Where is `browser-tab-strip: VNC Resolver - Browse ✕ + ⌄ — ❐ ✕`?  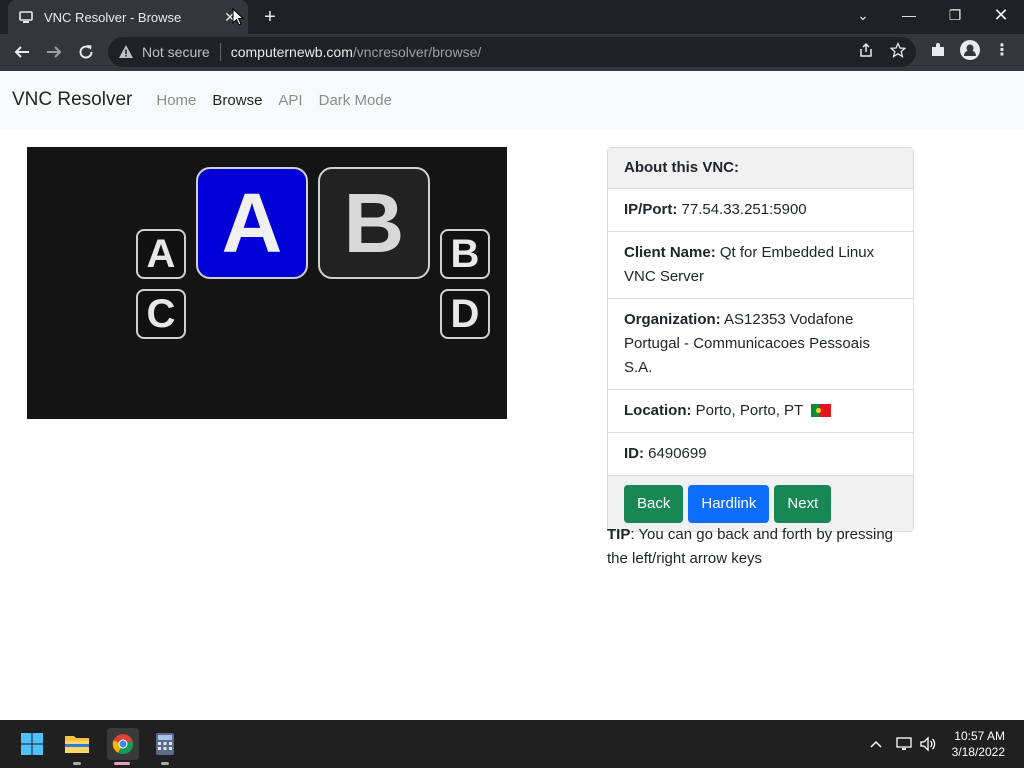
browser-tab-strip: VNC Resolver - Browse ✕ + ⌄ — ❐ ✕ is located at coordinates (512, 17).